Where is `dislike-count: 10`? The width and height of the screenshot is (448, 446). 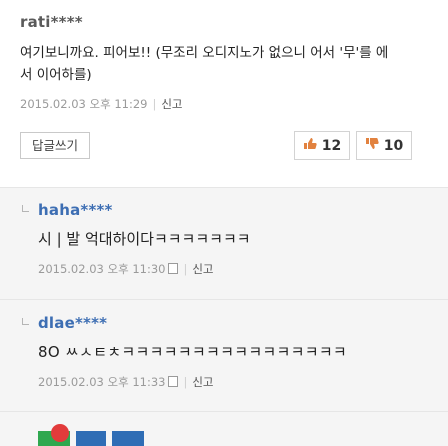
dislike-count: 10 is located at coordinates (393, 145).